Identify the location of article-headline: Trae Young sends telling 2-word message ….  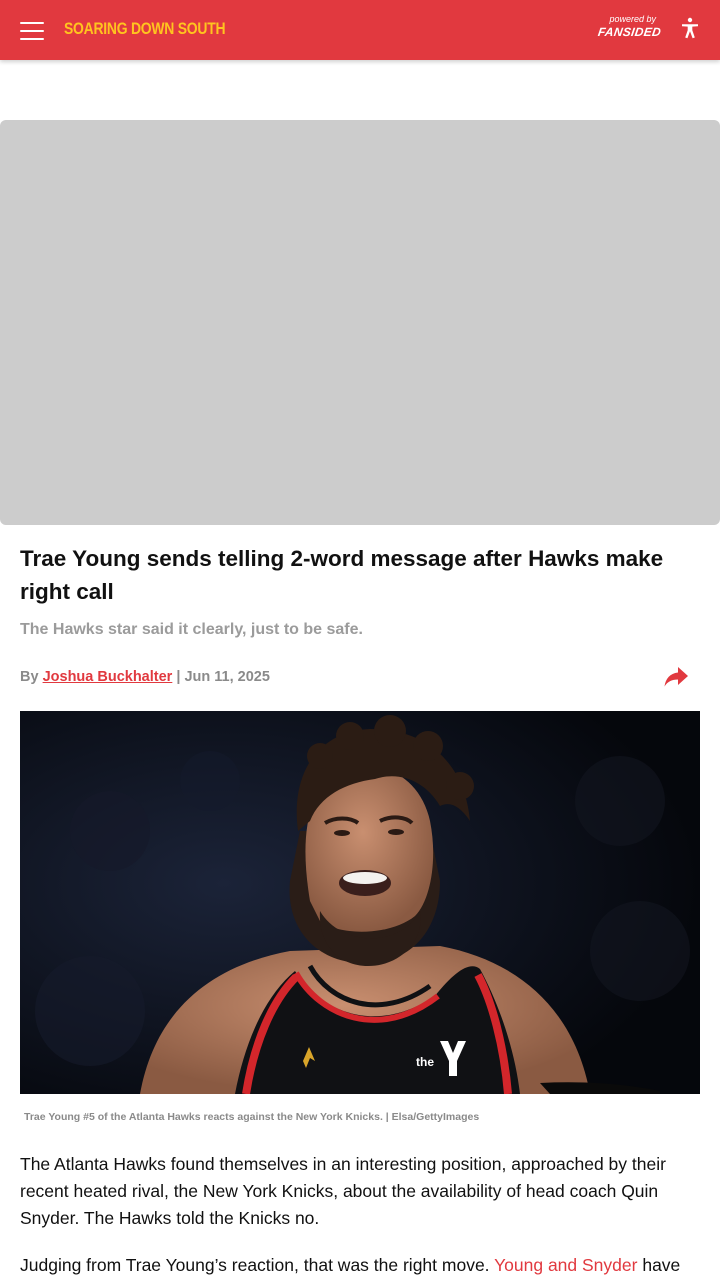
(342, 575).